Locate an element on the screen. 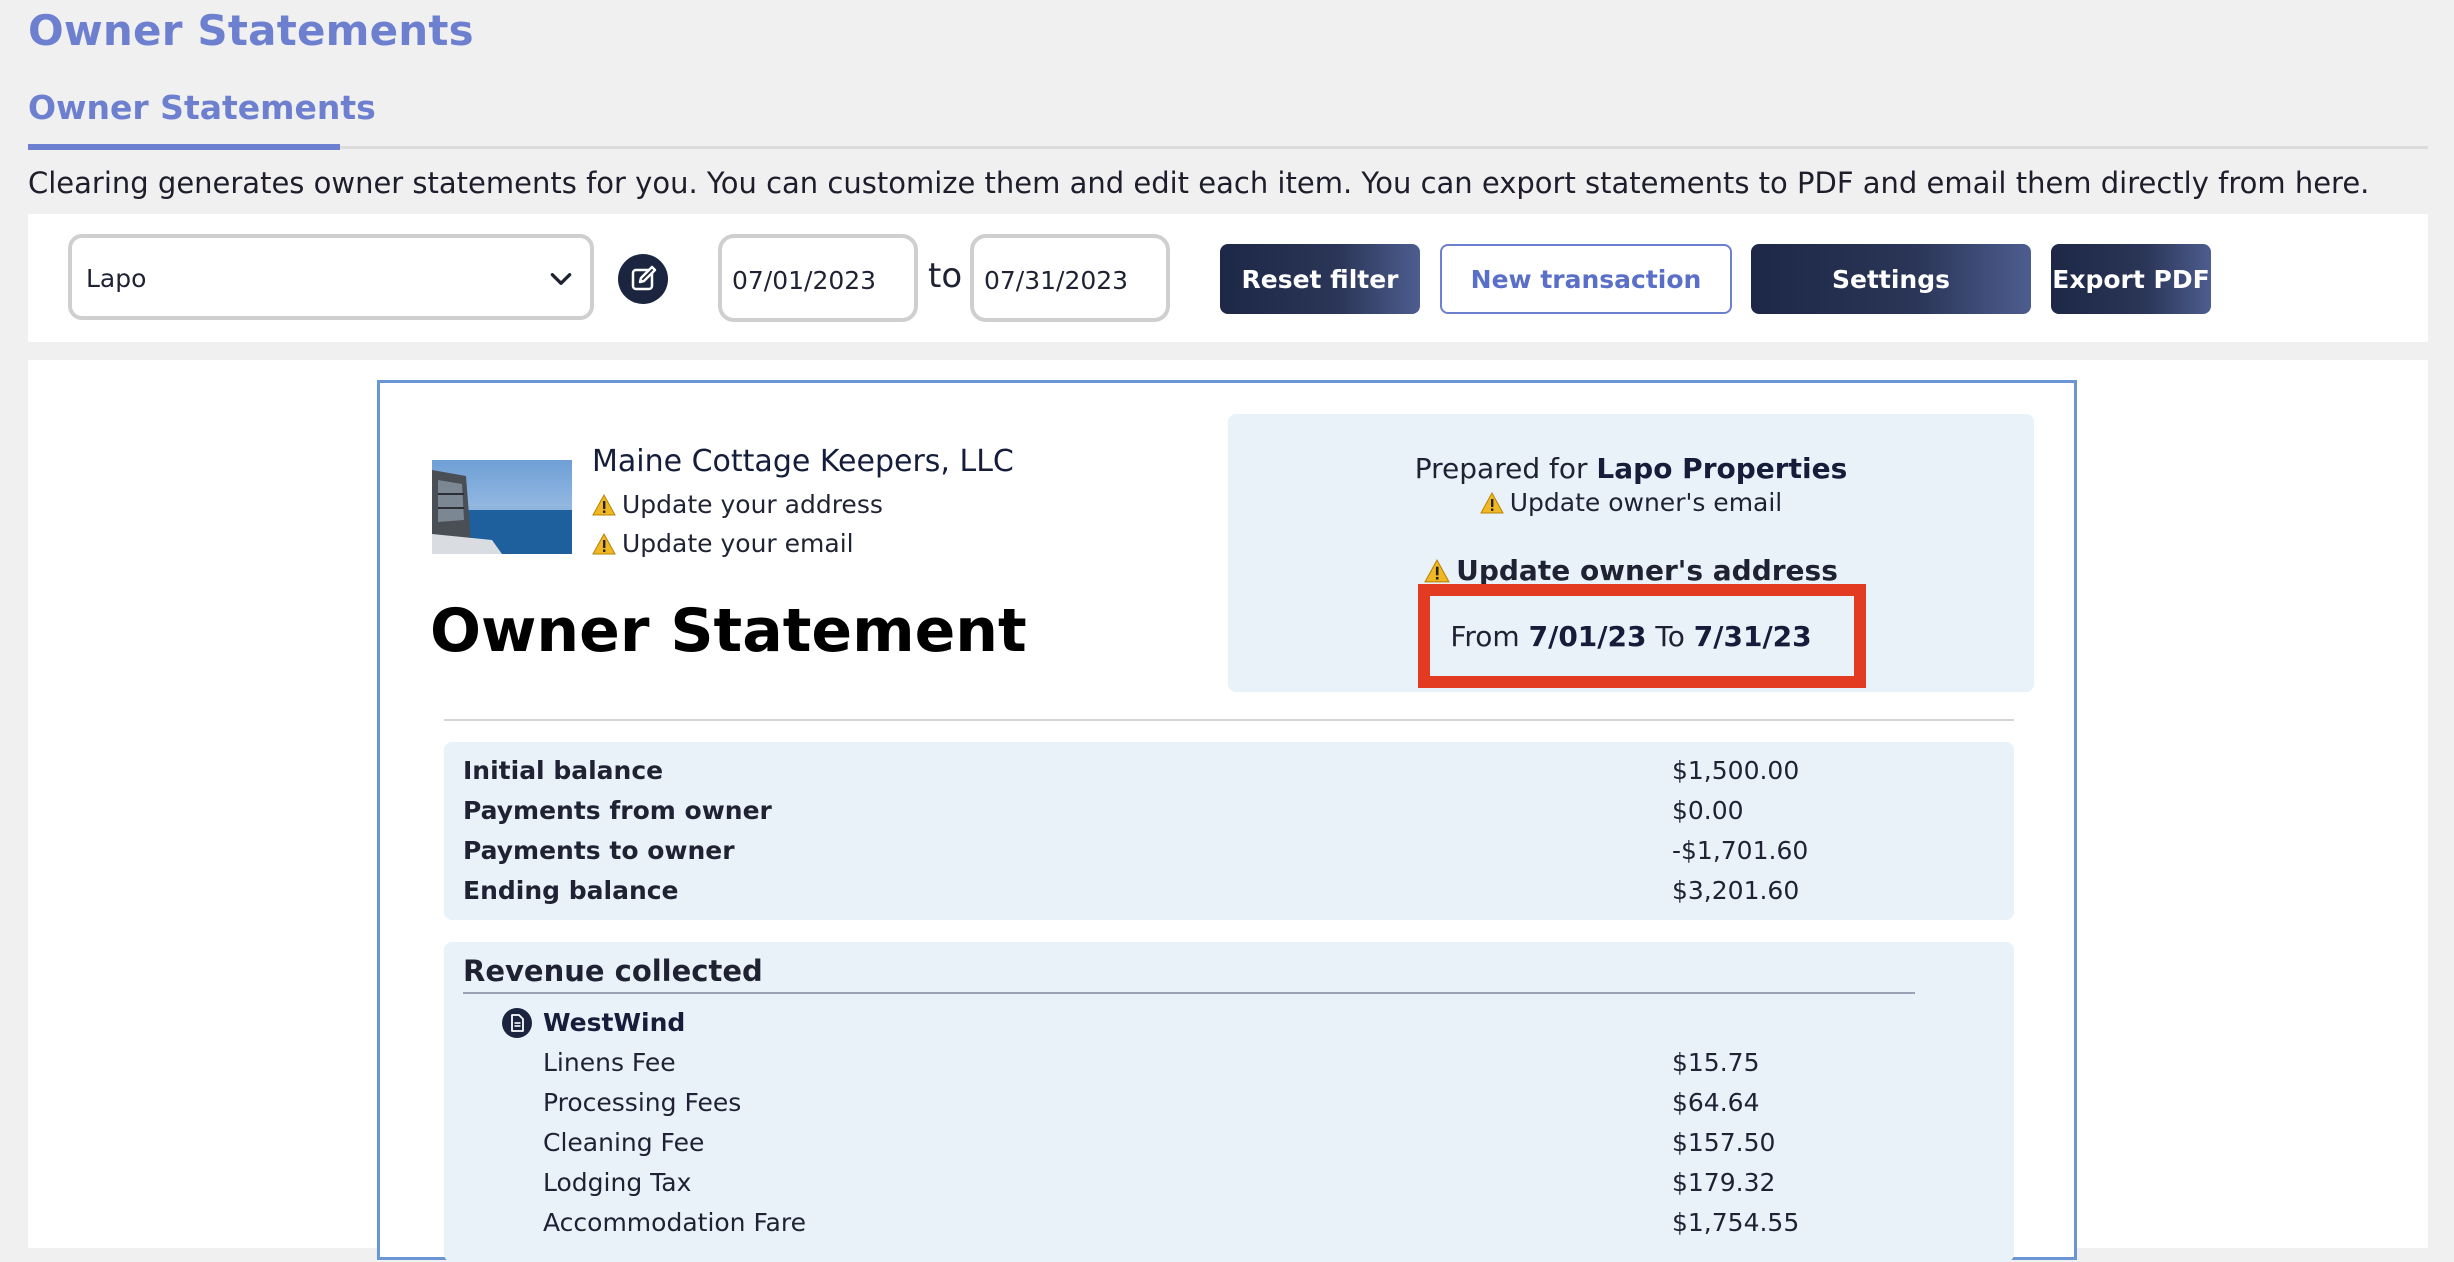  revenue-item-value: $179.32 is located at coordinates (1724, 1182).